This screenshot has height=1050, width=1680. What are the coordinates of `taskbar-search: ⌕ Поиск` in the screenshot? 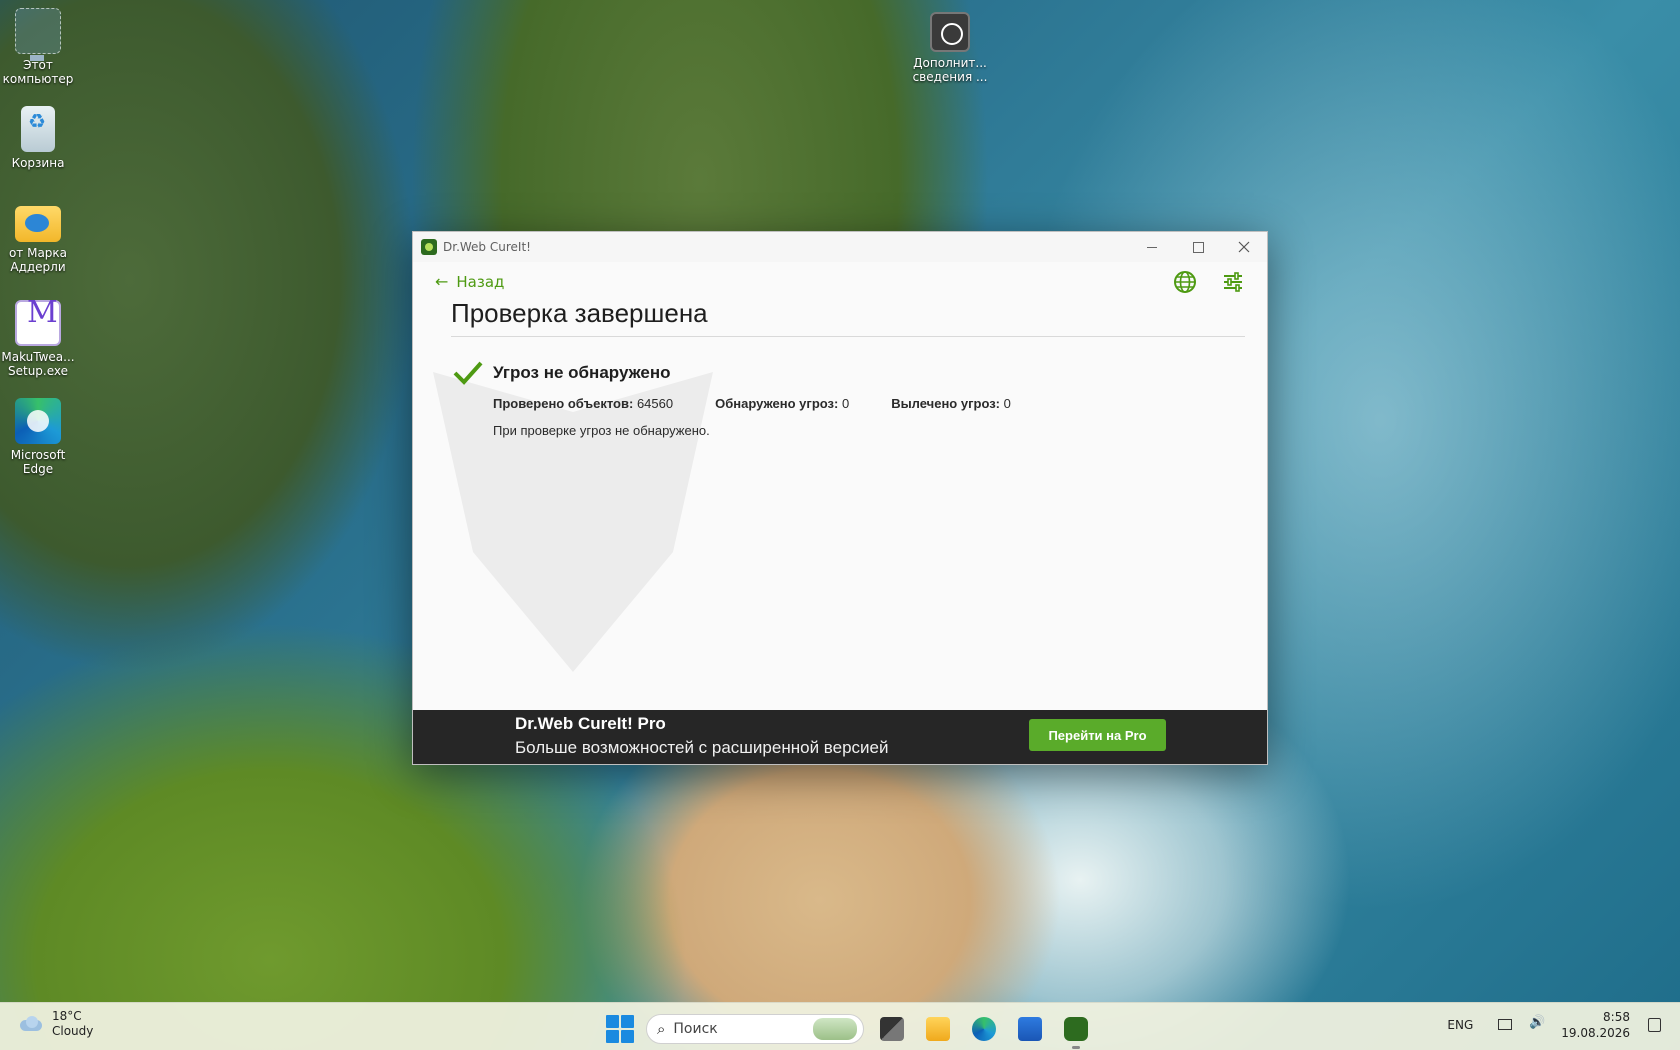 It's located at (755, 1029).